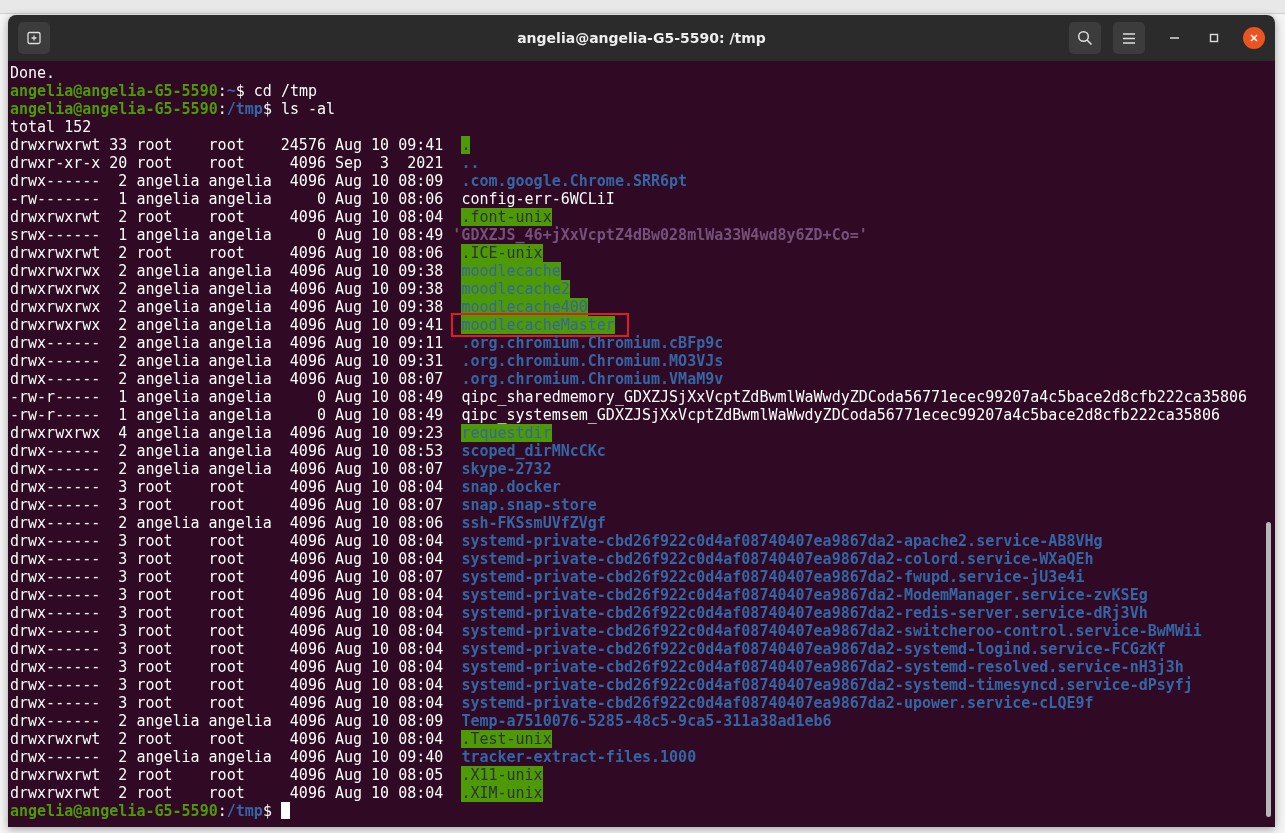 This screenshot has width=1285, height=833. I want to click on file-name: moodlecacheMaster, so click(538, 325).